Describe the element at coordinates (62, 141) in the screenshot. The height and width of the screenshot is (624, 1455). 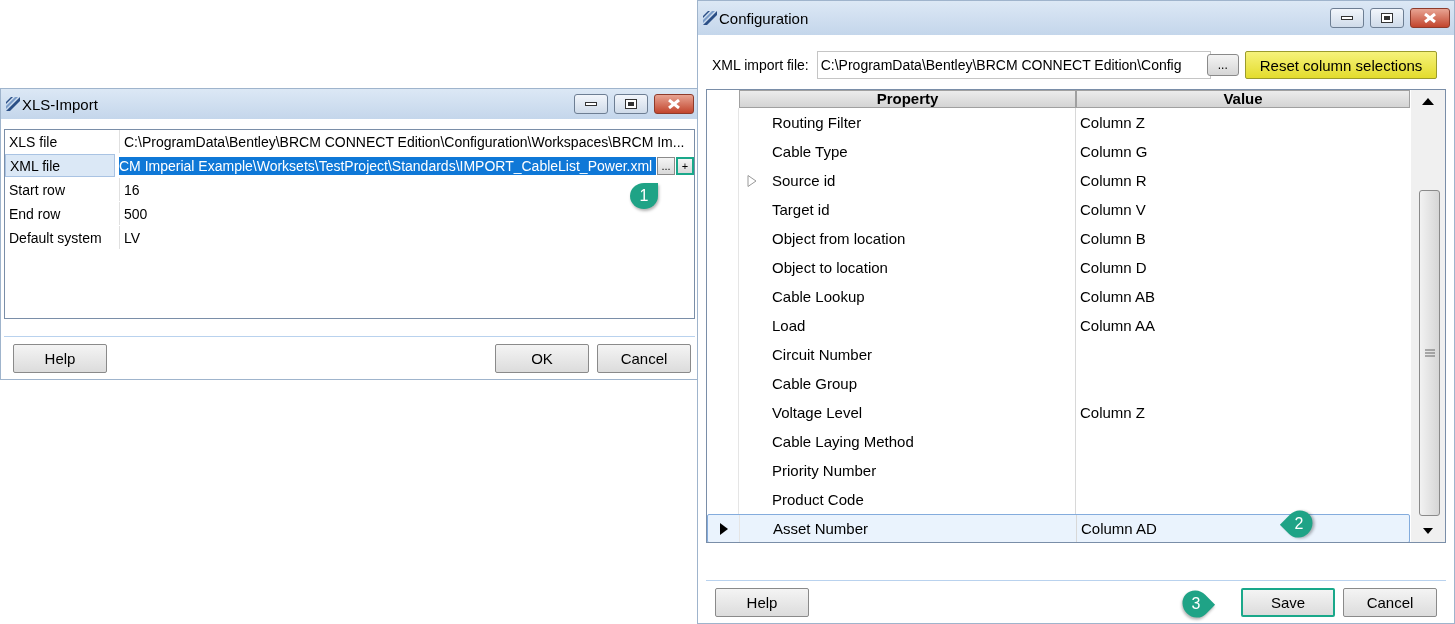
I see `property-label: XLS file` at that location.